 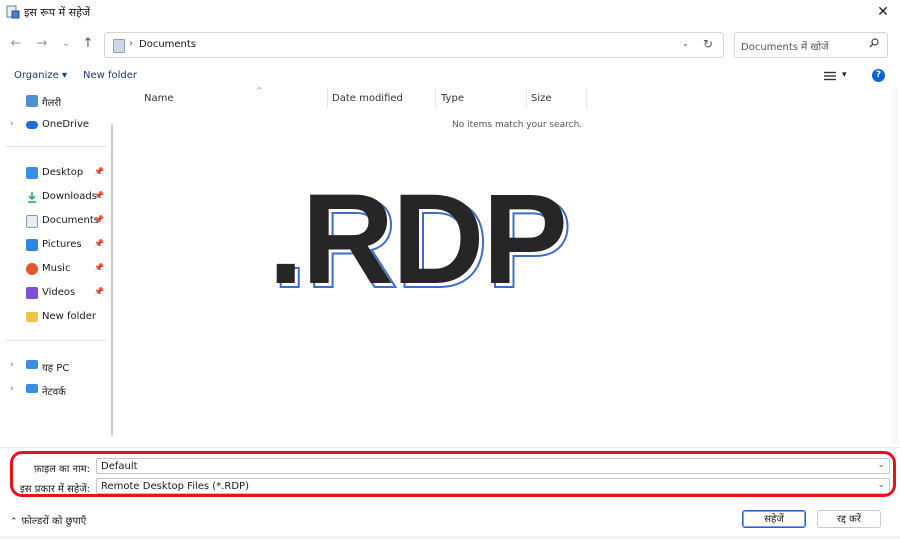 What do you see at coordinates (69, 316) in the screenshot?
I see `sidebar-item-label: New folder` at bounding box center [69, 316].